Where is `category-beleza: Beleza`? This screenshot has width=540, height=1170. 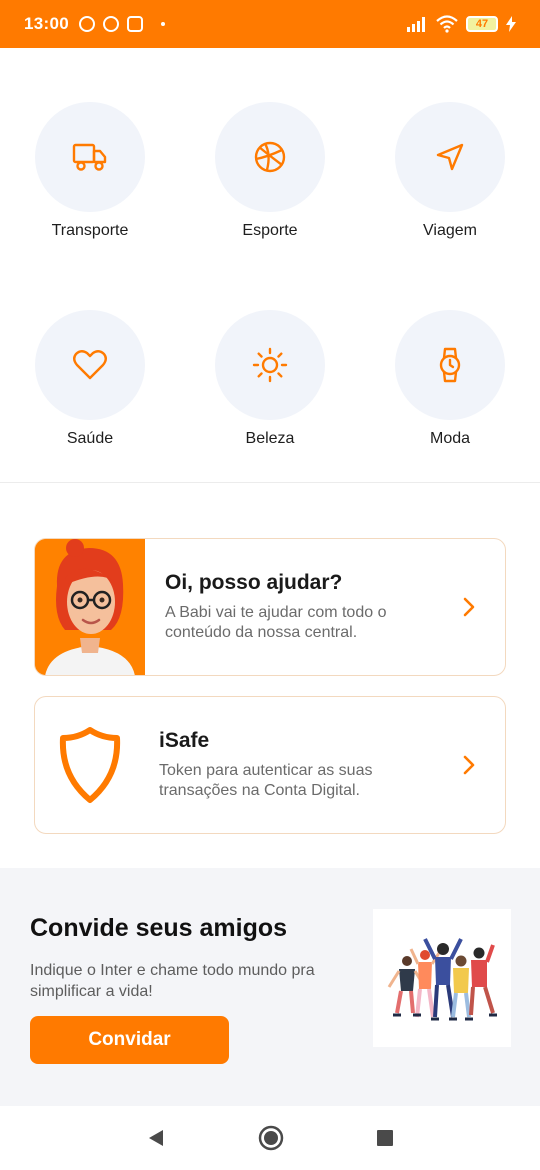 category-beleza: Beleza is located at coordinates (270, 379).